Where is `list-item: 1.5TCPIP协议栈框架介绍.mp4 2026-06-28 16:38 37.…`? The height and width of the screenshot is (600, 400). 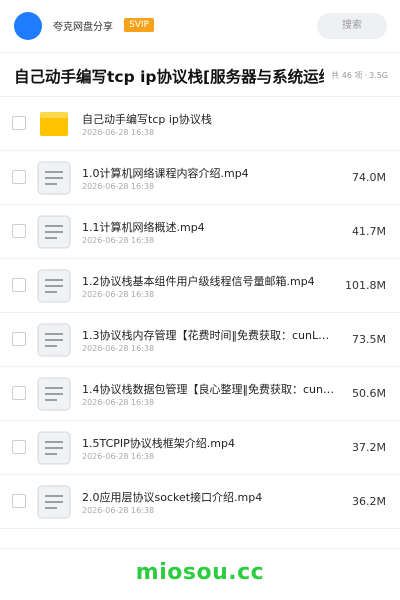
list-item: 1.5TCPIP协议栈框架介绍.mp4 2026-06-28 16:38 37.… is located at coordinates (200, 448).